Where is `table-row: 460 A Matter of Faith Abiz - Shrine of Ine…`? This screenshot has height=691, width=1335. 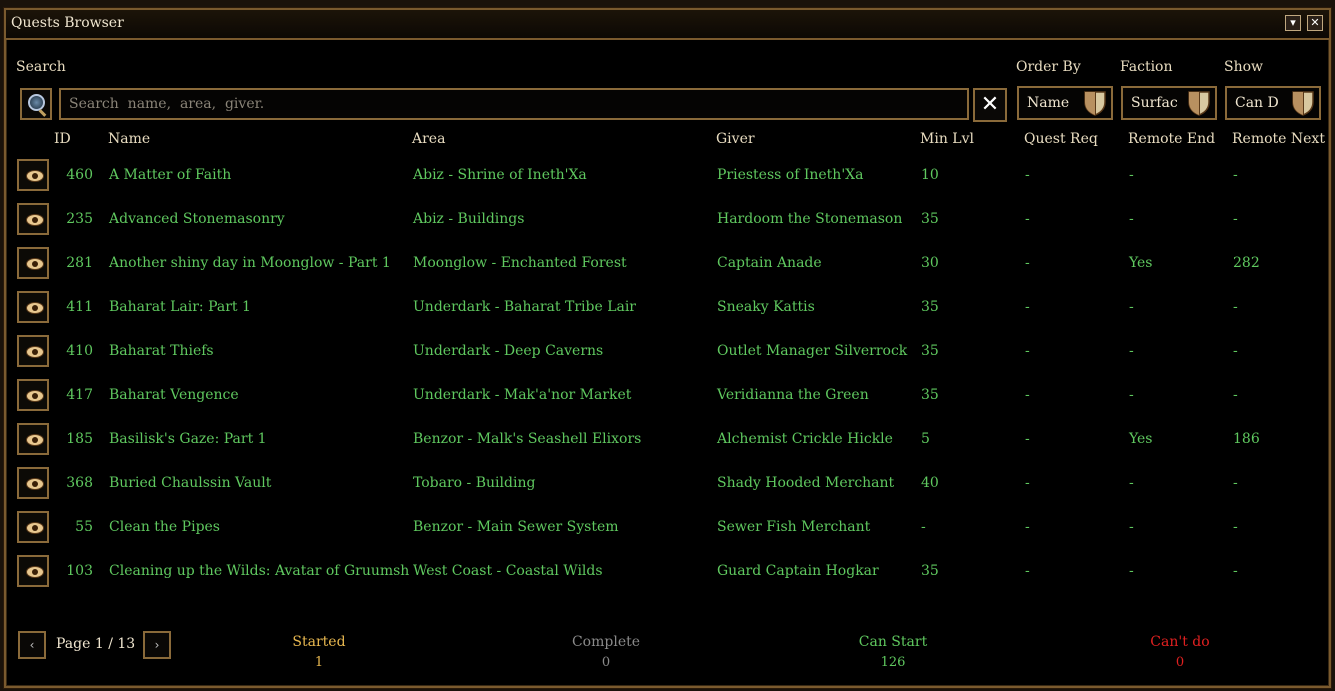 table-row: 460 A Matter of Faith Abiz - Shrine of Ine… is located at coordinates (667, 177).